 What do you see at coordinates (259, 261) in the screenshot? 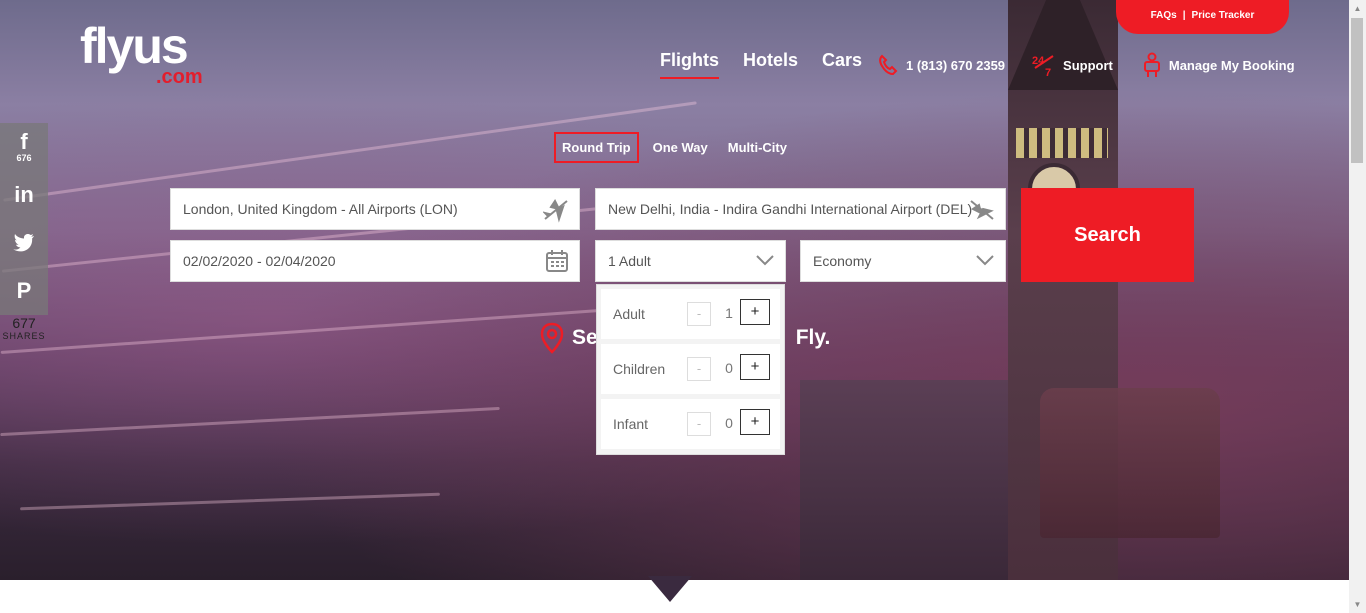
I see `date-range-value: 02/02/2020 - 02/04/2020` at bounding box center [259, 261].